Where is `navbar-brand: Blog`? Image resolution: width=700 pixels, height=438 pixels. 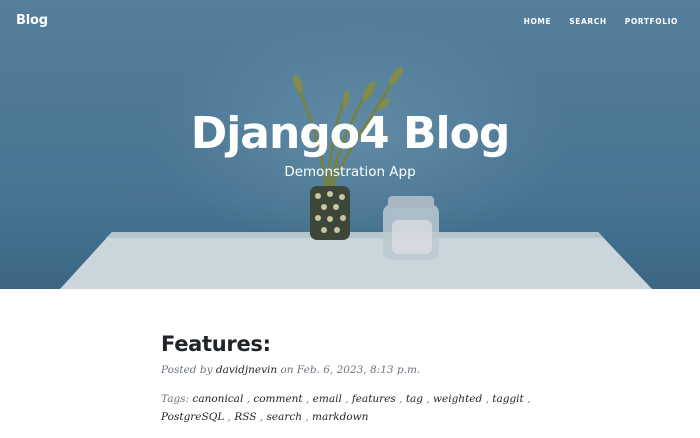
navbar-brand: Blog is located at coordinates (32, 20).